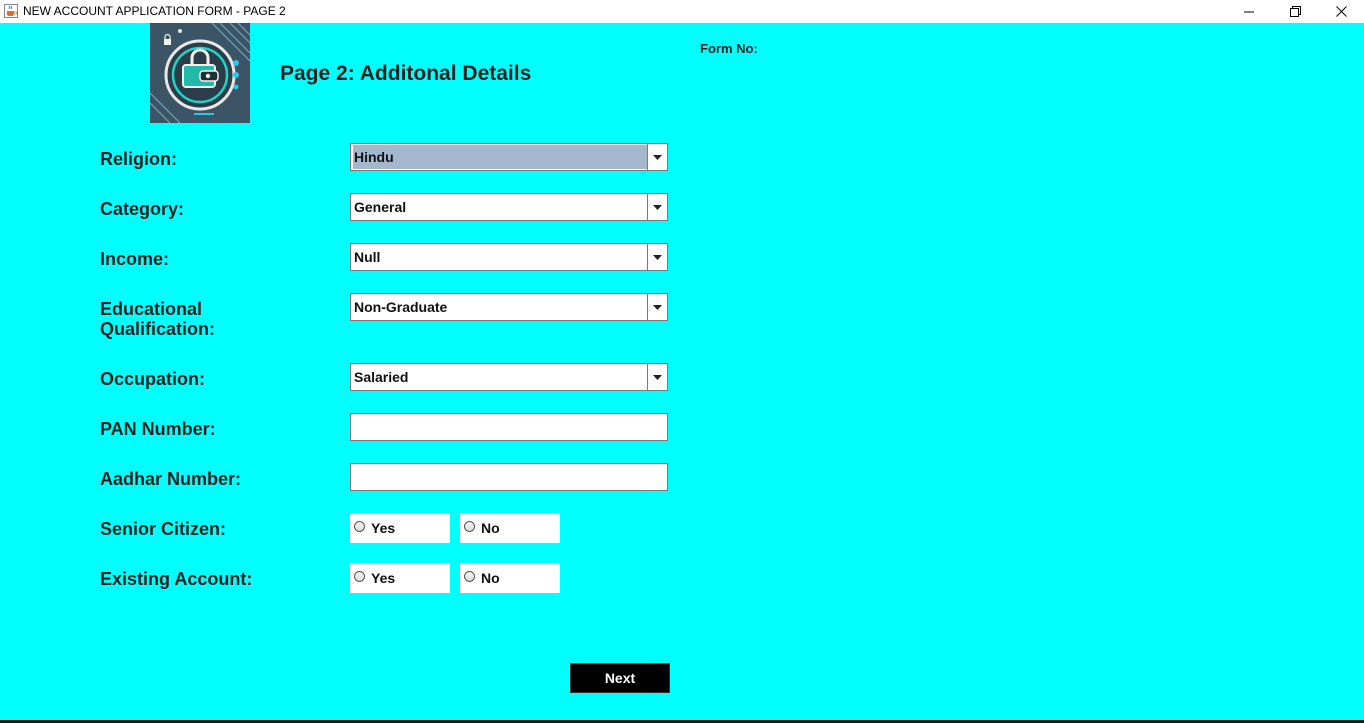 Image resolution: width=1364 pixels, height=723 pixels. Describe the element at coordinates (400, 578) in the screenshot. I see `existing-account-yes-radio: Yes` at that location.